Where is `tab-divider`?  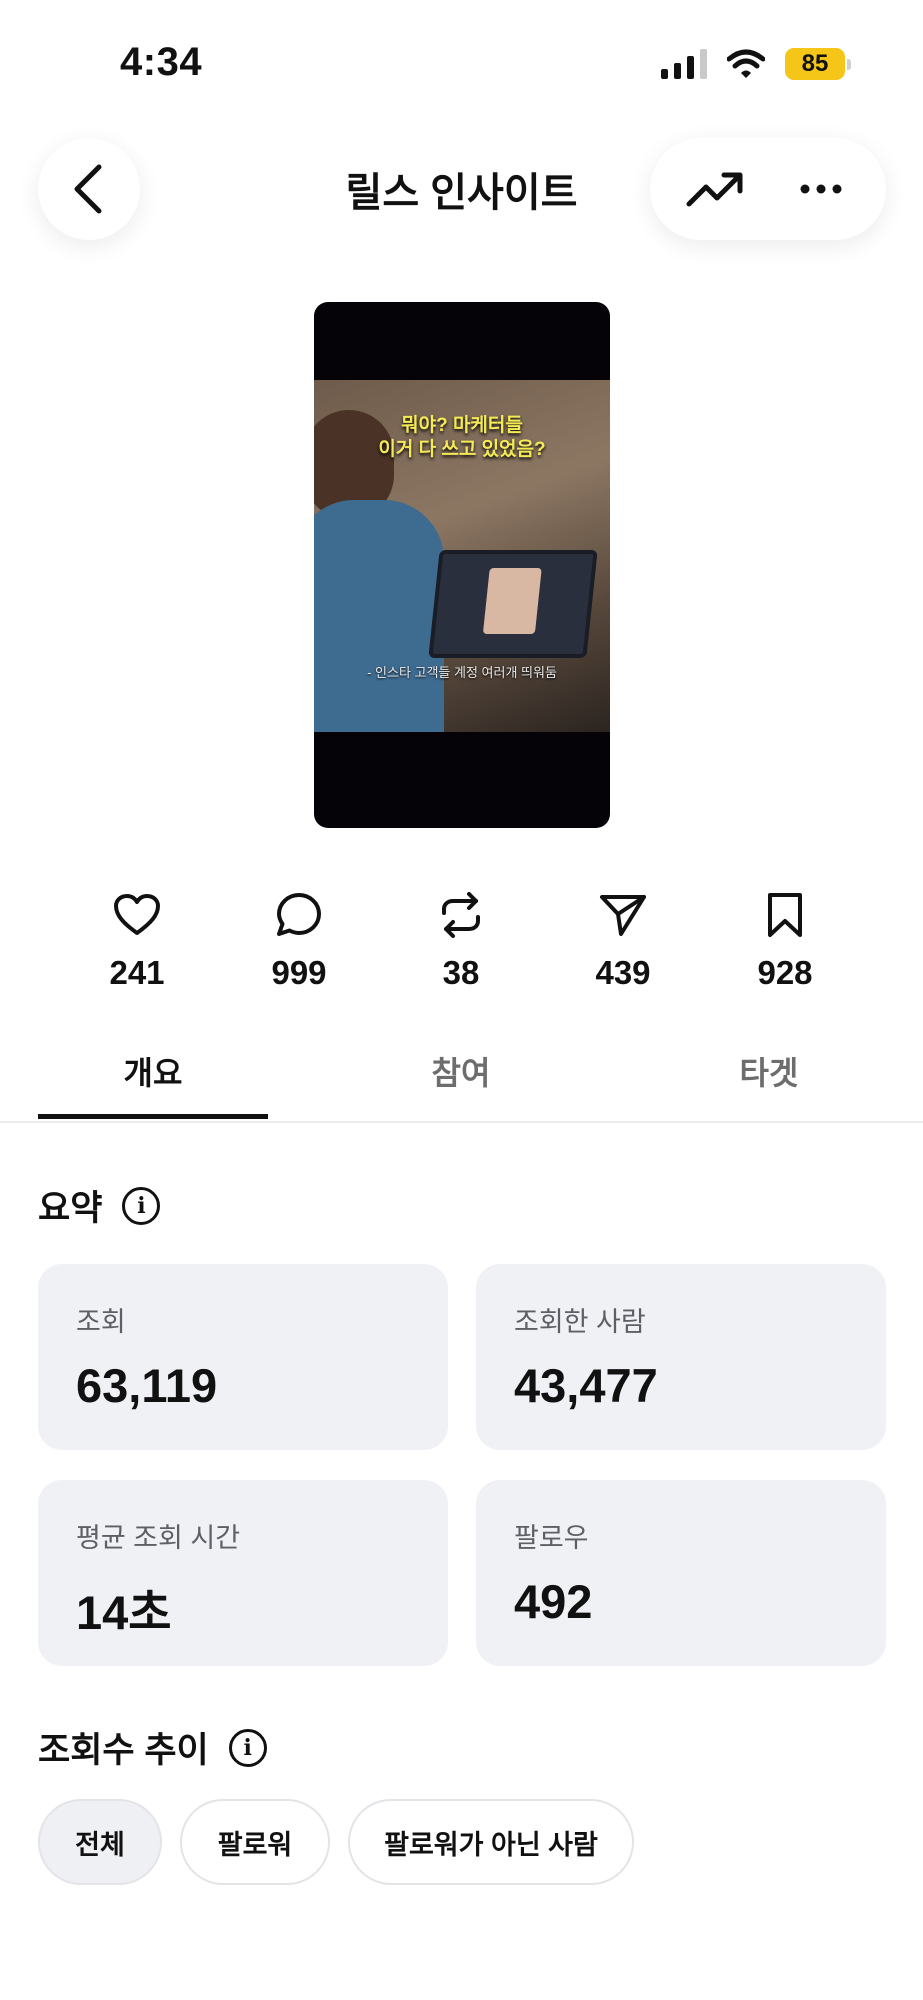
tab-divider is located at coordinates (461, 1122).